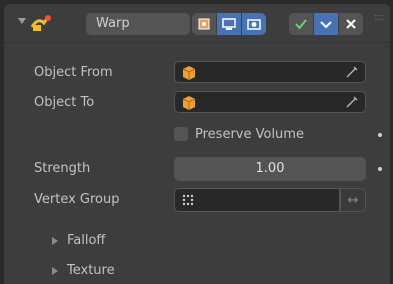  I want to click on apply-check-button, so click(301, 24).